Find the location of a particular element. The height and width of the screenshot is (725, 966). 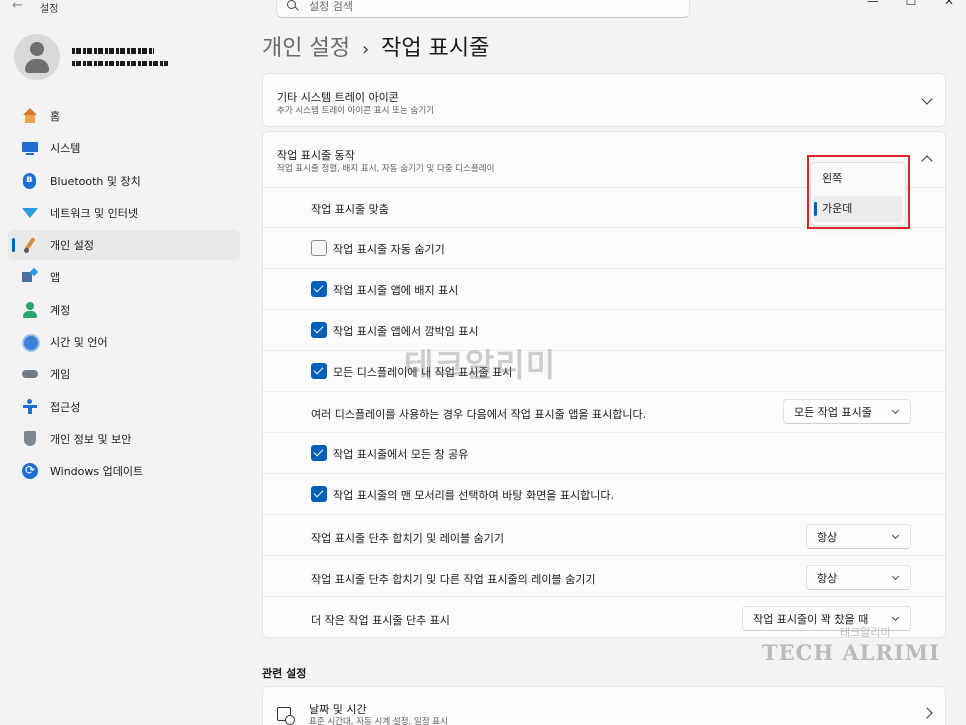

privacy-icon is located at coordinates (30, 438).